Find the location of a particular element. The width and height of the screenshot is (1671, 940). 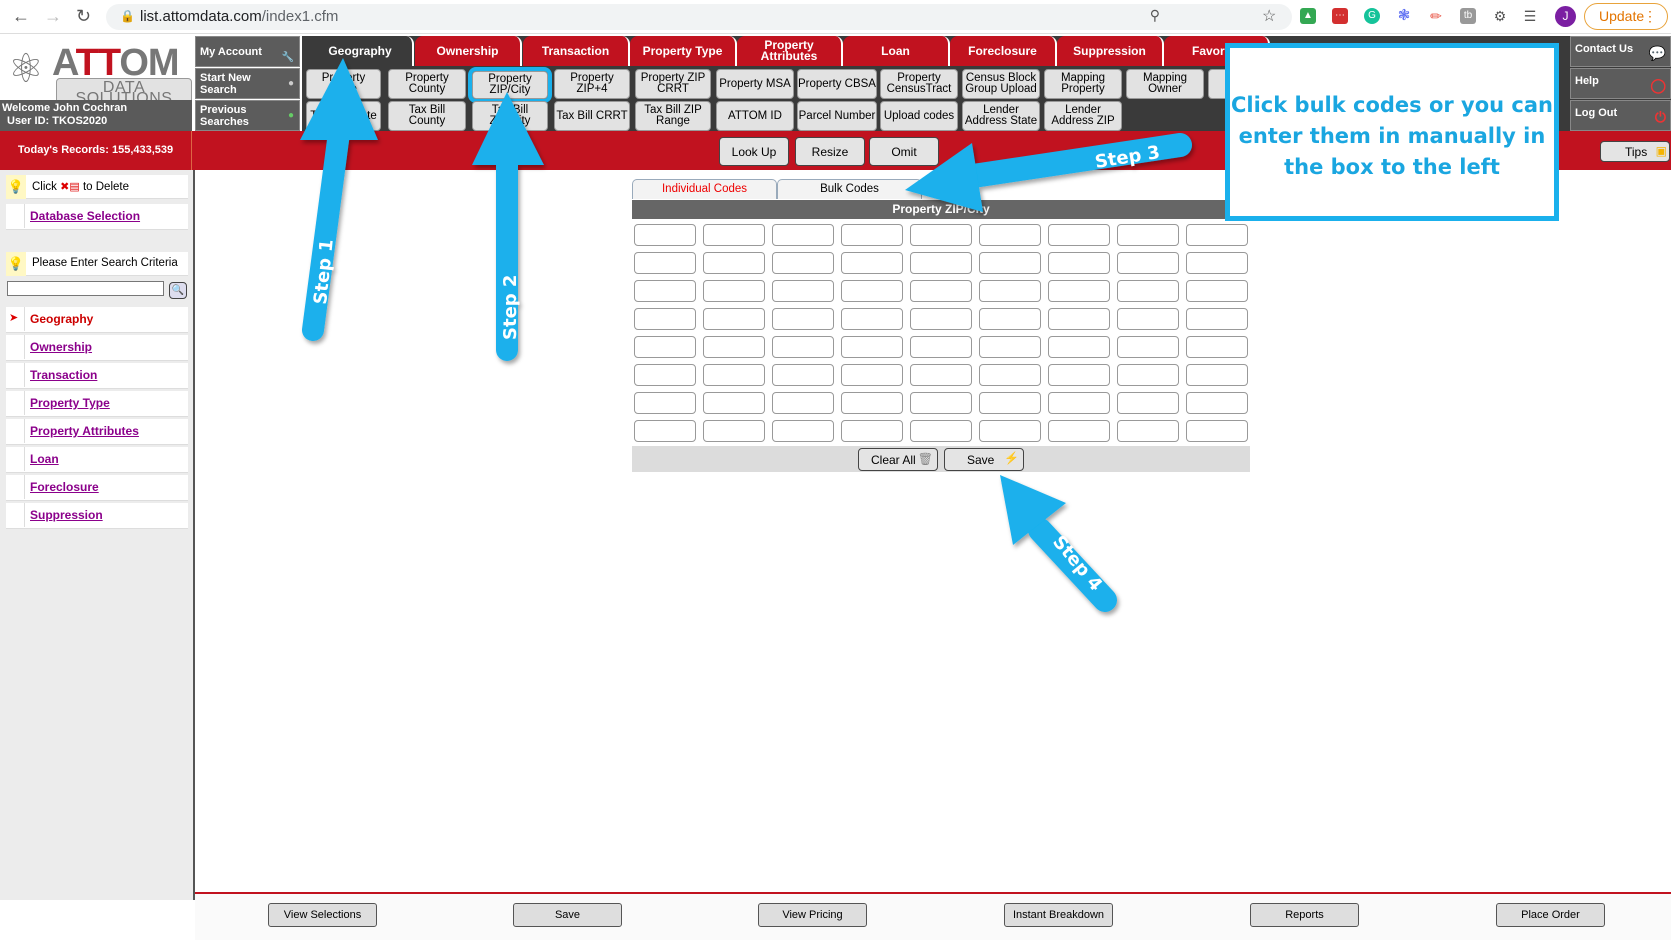

kebab-menu-icon: ⋮ is located at coordinates (1650, 16).